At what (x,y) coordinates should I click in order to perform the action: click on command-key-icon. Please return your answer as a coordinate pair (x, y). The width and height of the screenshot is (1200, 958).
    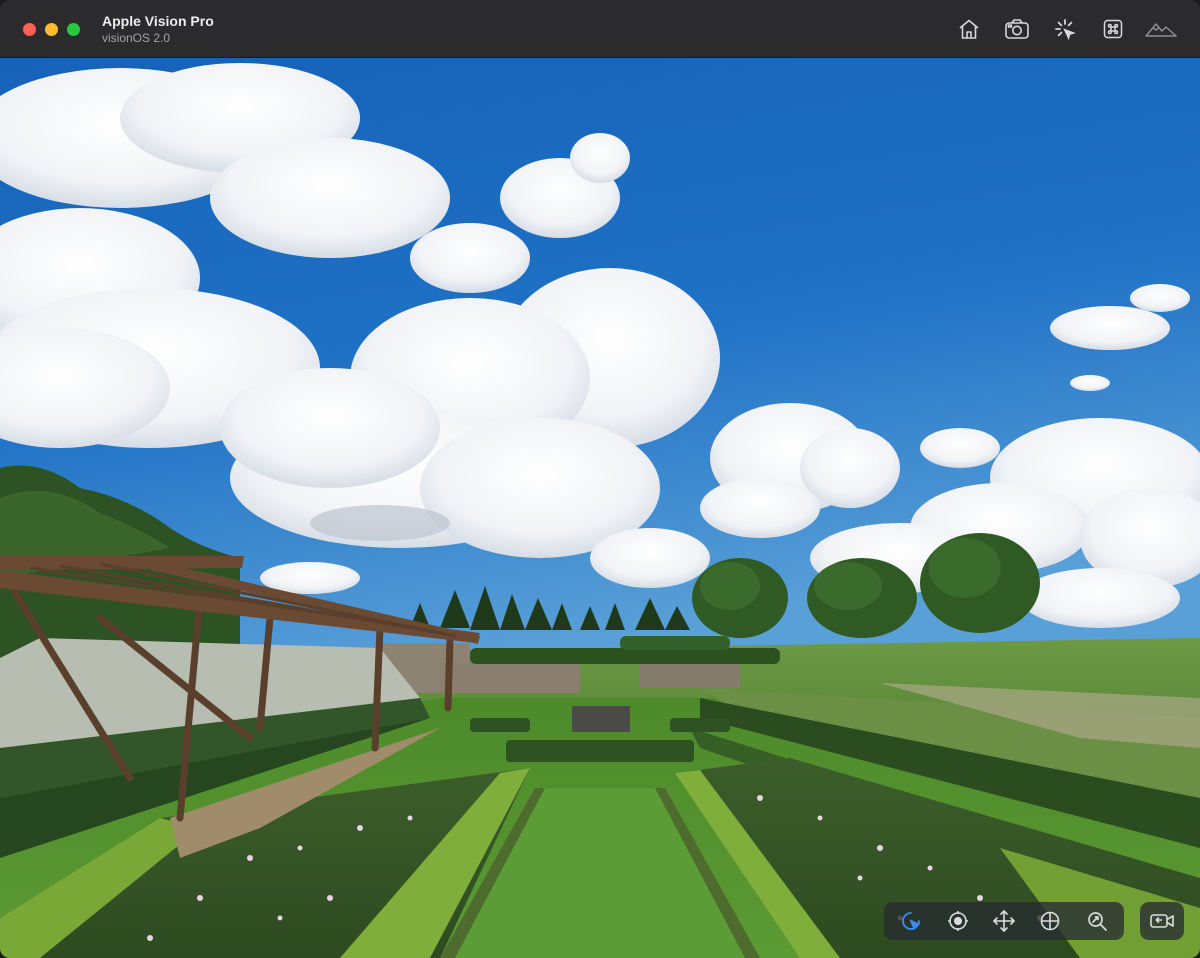
    Looking at the image, I should click on (1113, 29).